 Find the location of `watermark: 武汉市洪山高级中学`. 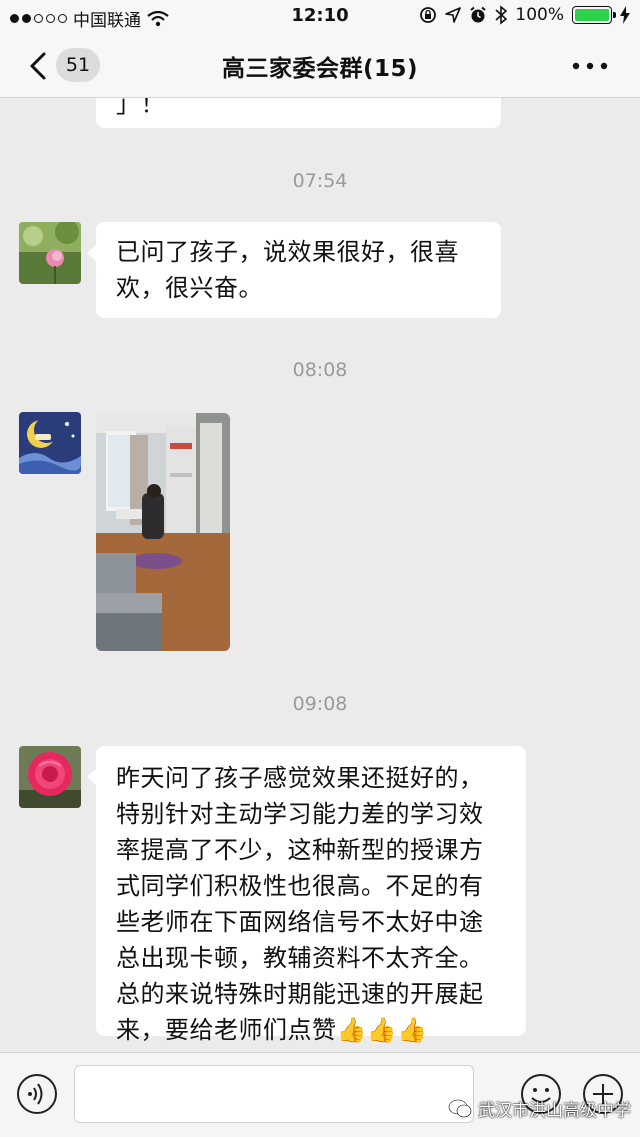

watermark: 武汉市洪山高级中学 is located at coordinates (539, 1108).